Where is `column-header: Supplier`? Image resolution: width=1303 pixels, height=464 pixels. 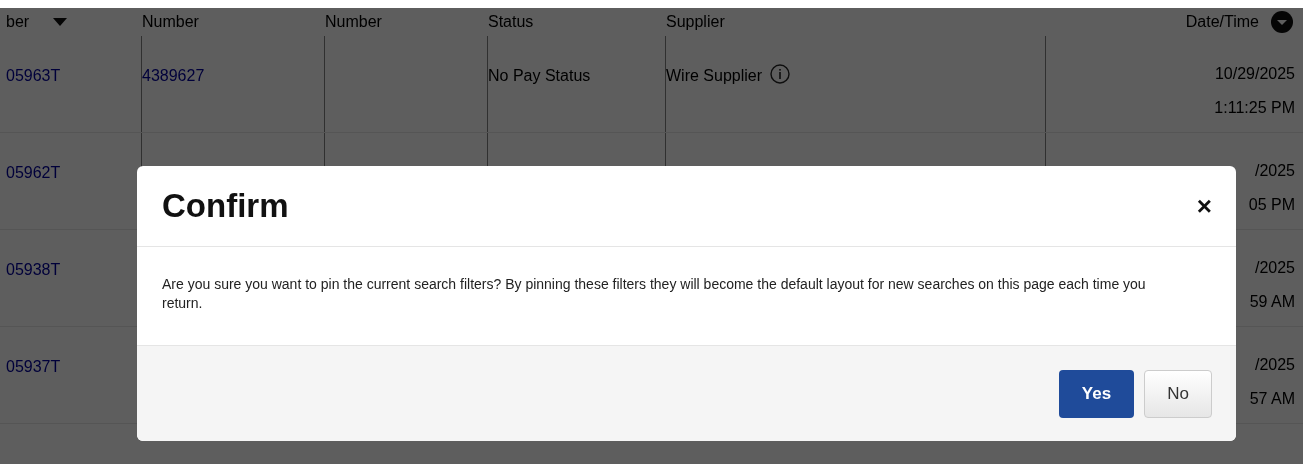
column-header: Supplier is located at coordinates (695, 22).